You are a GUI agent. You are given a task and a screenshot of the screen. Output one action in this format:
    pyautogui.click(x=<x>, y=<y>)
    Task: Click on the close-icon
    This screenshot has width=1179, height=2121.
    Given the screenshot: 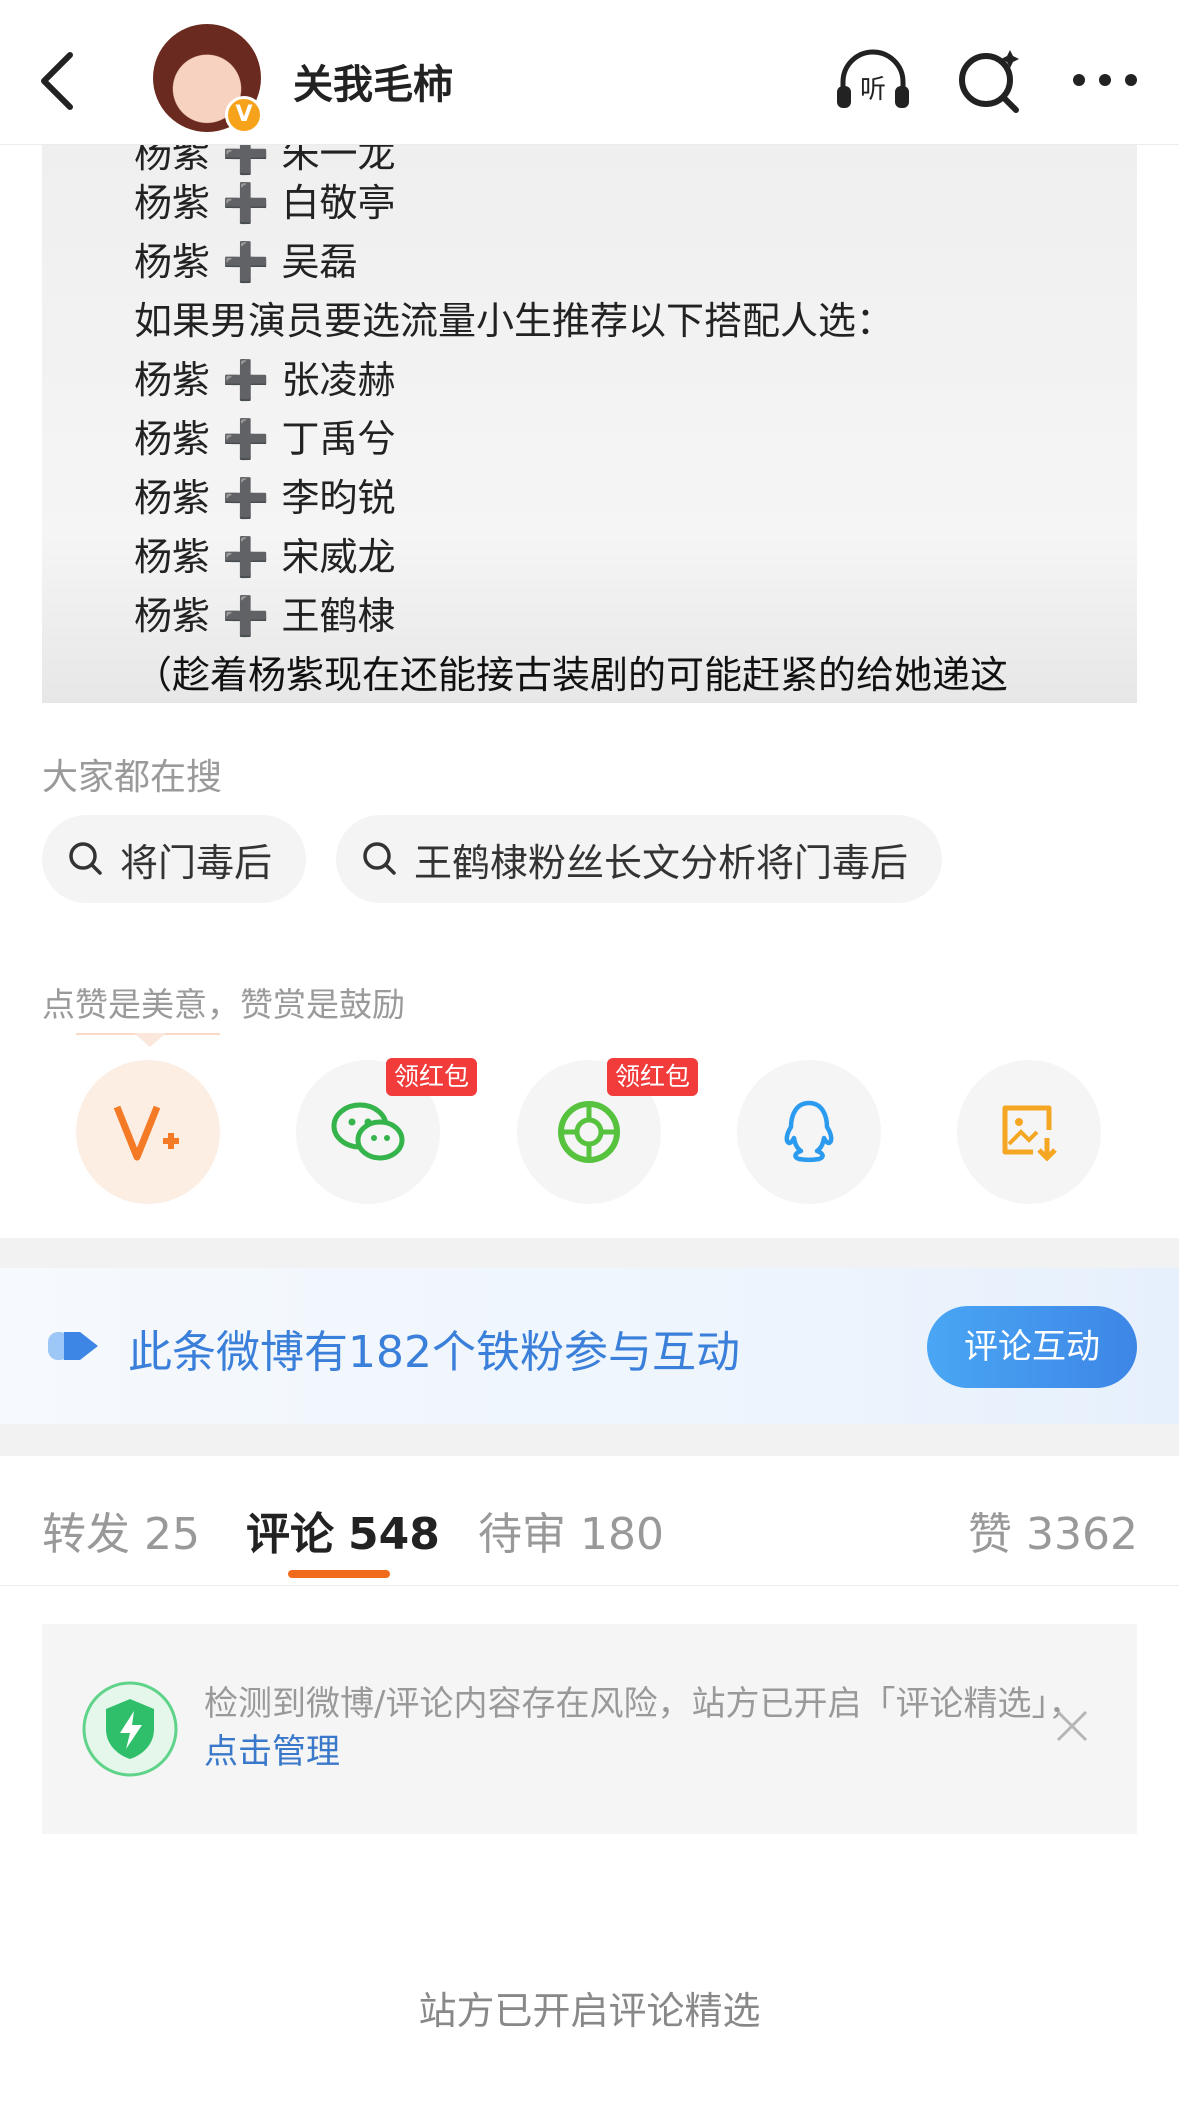 What is the action you would take?
    pyautogui.click(x=1072, y=1726)
    